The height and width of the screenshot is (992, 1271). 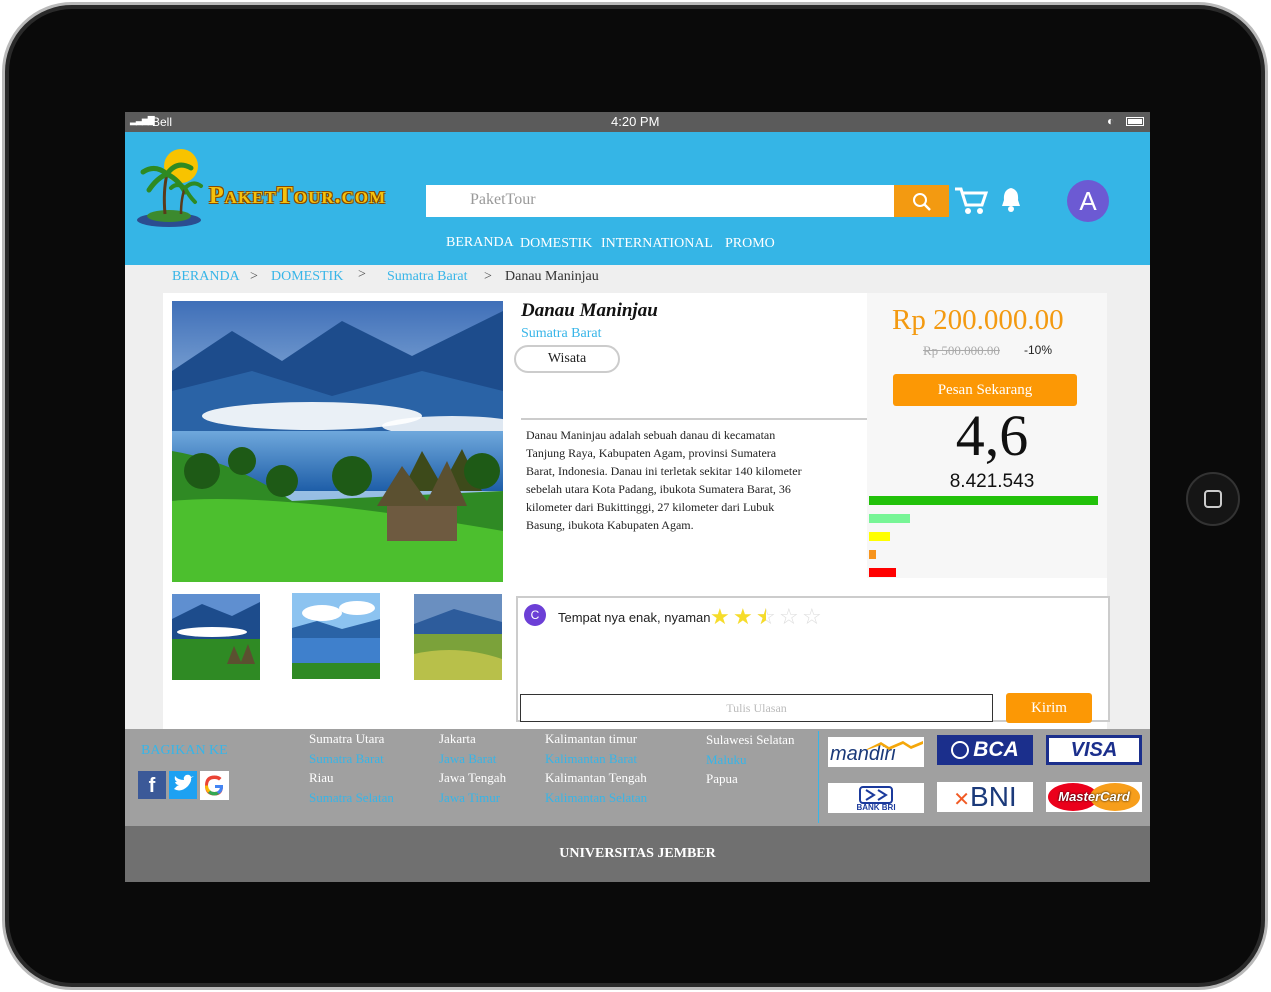 I want to click on bri-logo: BANK BRI, so click(x=876, y=798).